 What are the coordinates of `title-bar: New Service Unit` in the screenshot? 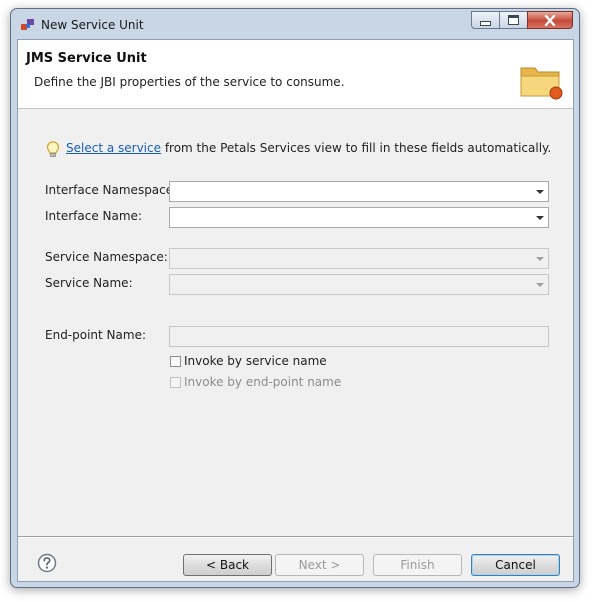 It's located at (295, 24).